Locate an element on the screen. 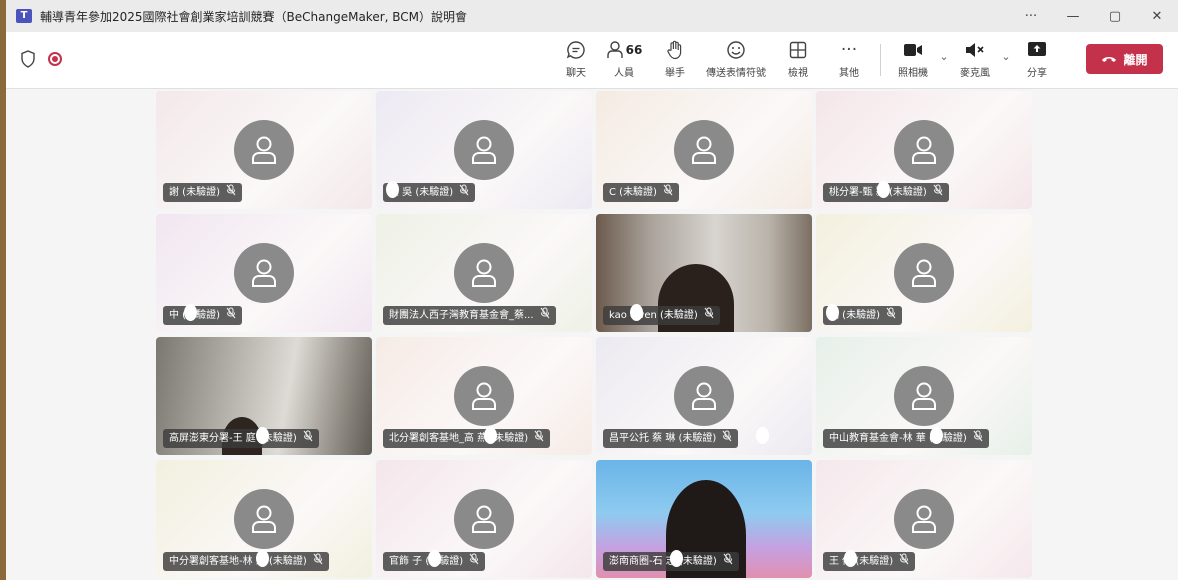 The width and height of the screenshot is (1178, 580). participant-name-tag: 北分署創客基地_高 燕 (未驗證) is located at coordinates (467, 438).